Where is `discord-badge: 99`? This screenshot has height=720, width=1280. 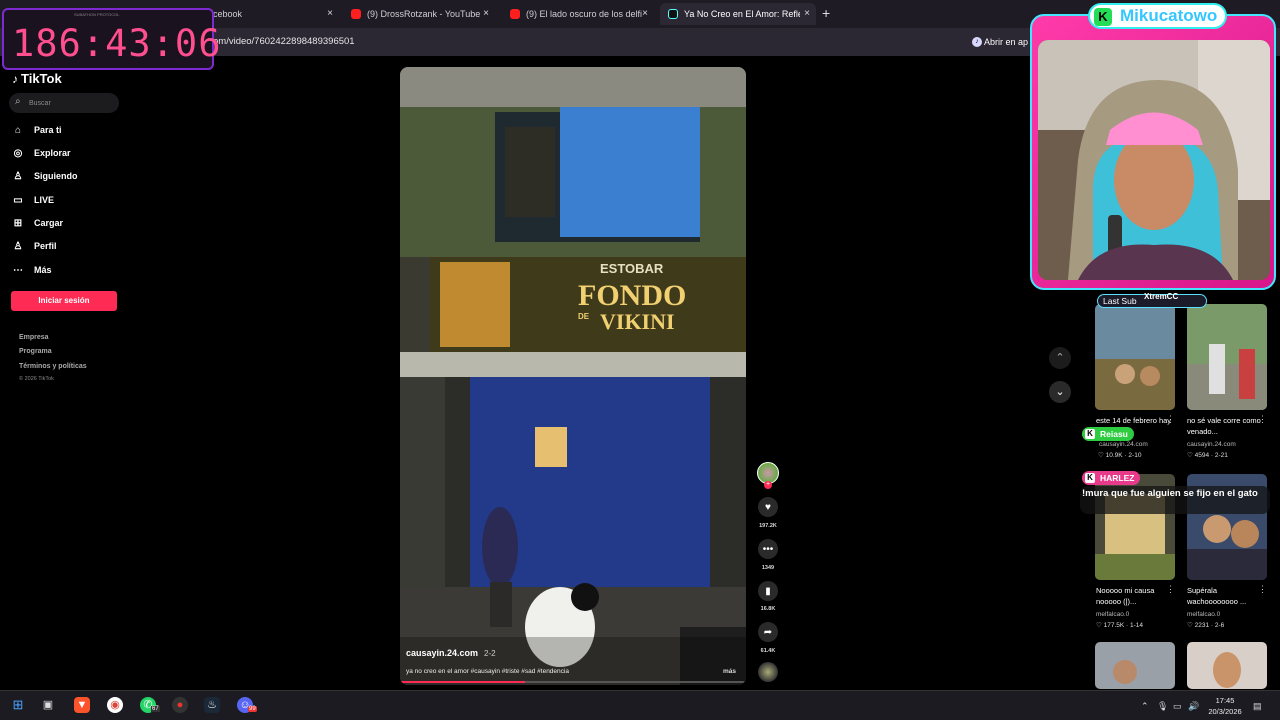 discord-badge: 99 is located at coordinates (252, 709).